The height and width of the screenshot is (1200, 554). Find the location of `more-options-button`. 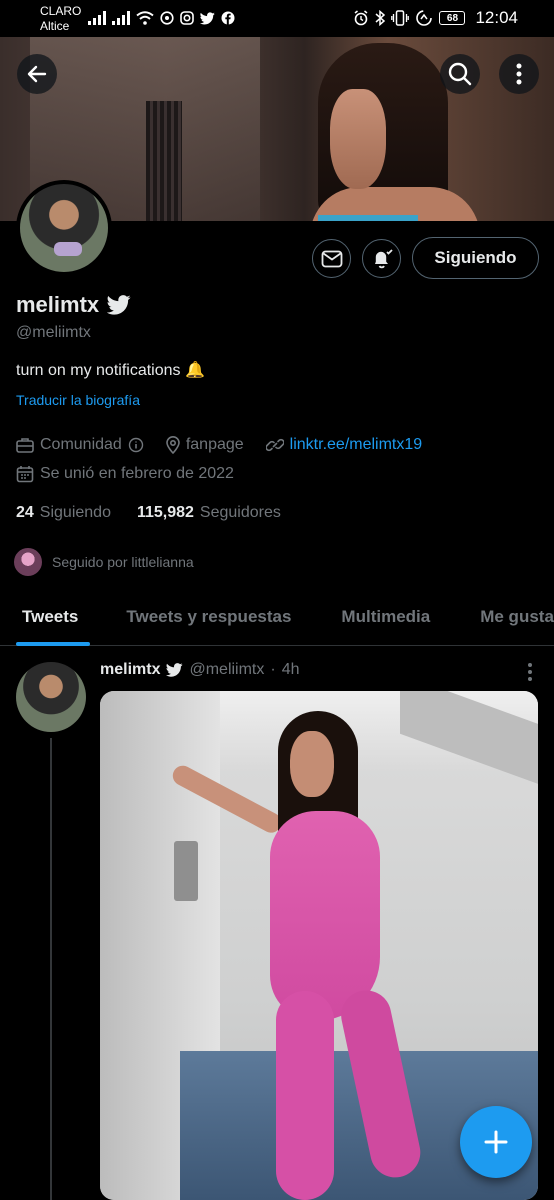

more-options-button is located at coordinates (519, 74).